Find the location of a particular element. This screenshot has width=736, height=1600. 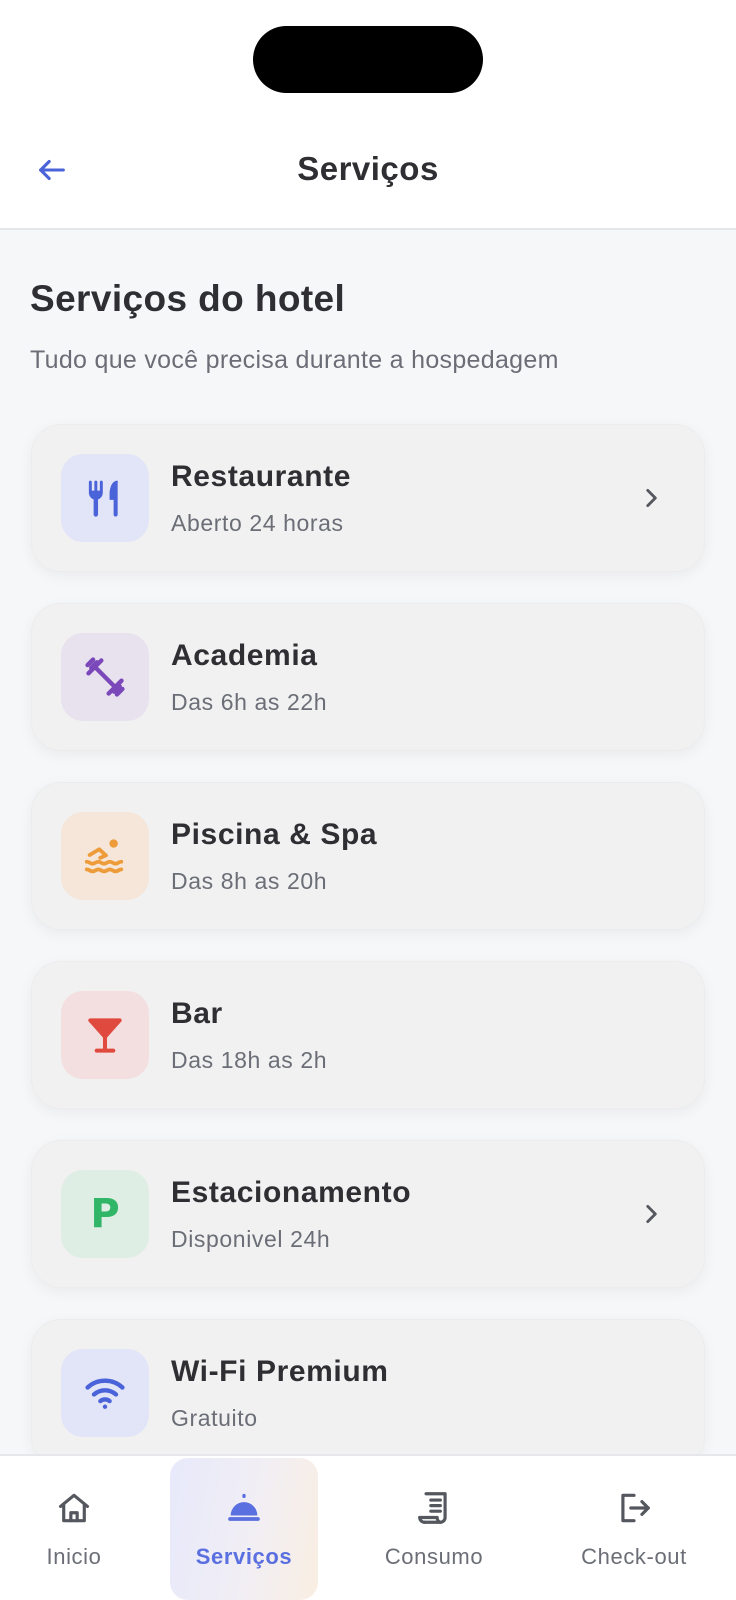

swimmer-icon is located at coordinates (104, 856).